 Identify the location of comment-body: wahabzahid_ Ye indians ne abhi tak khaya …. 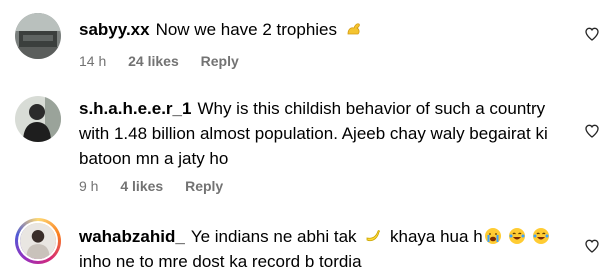
(324, 249).